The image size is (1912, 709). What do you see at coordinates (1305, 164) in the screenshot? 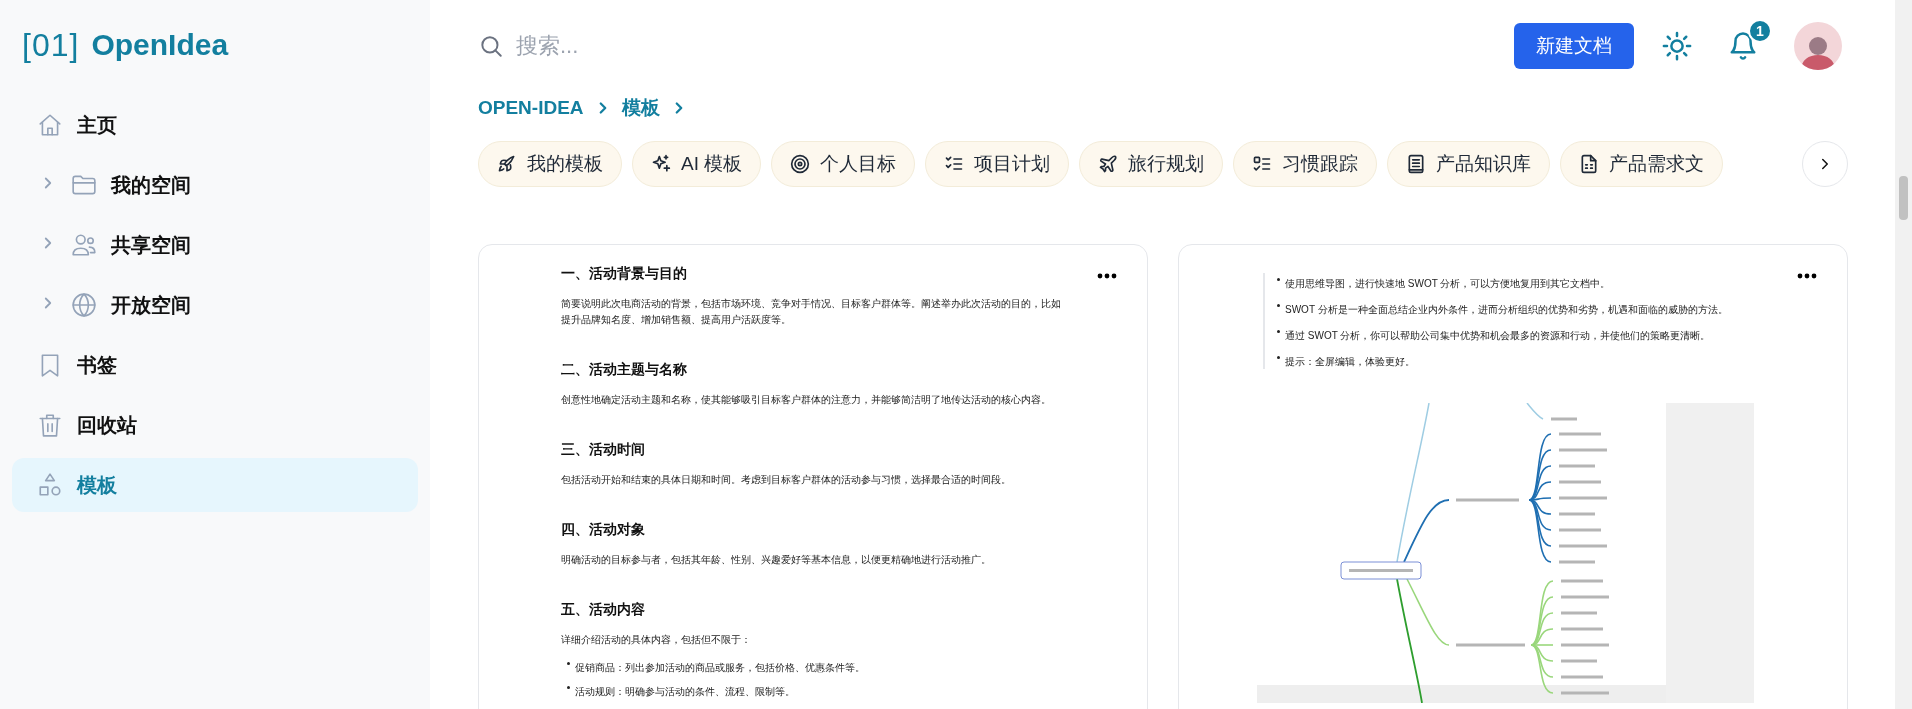
I see `category-chip: 习惯跟踪` at bounding box center [1305, 164].